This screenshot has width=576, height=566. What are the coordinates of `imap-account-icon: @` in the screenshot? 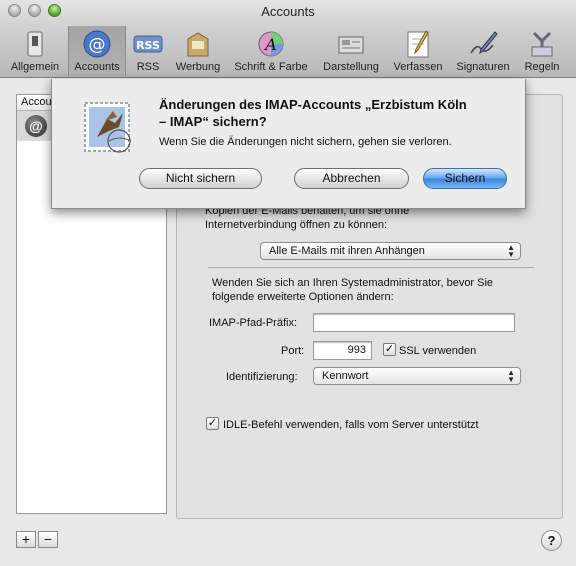 It's located at (36, 126).